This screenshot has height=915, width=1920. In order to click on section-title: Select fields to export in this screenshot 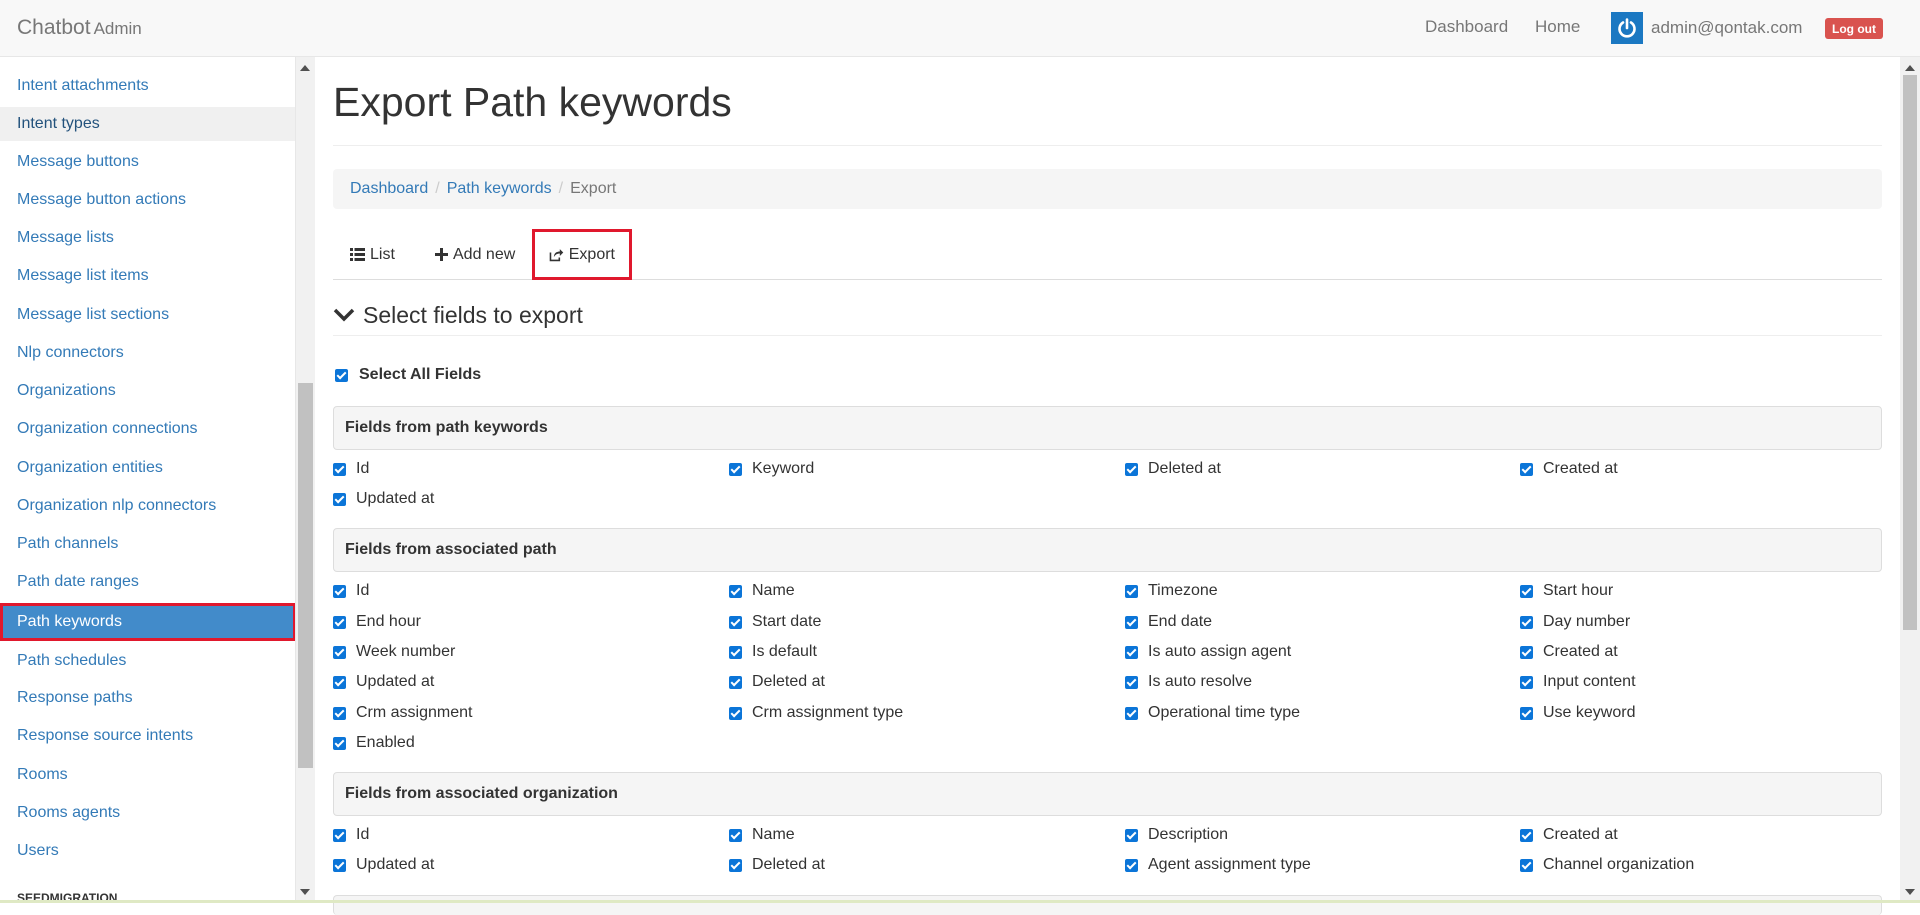, I will do `click(458, 315)`.